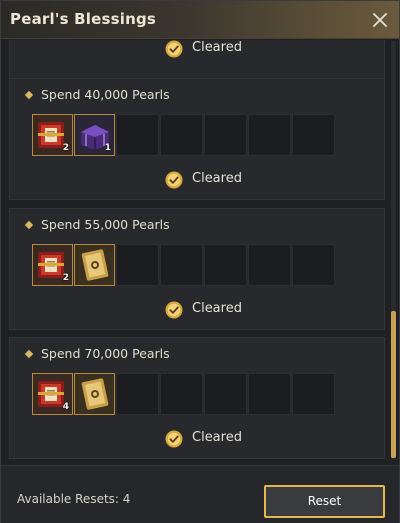  I want to click on reward-slots: 2, so click(187, 265).